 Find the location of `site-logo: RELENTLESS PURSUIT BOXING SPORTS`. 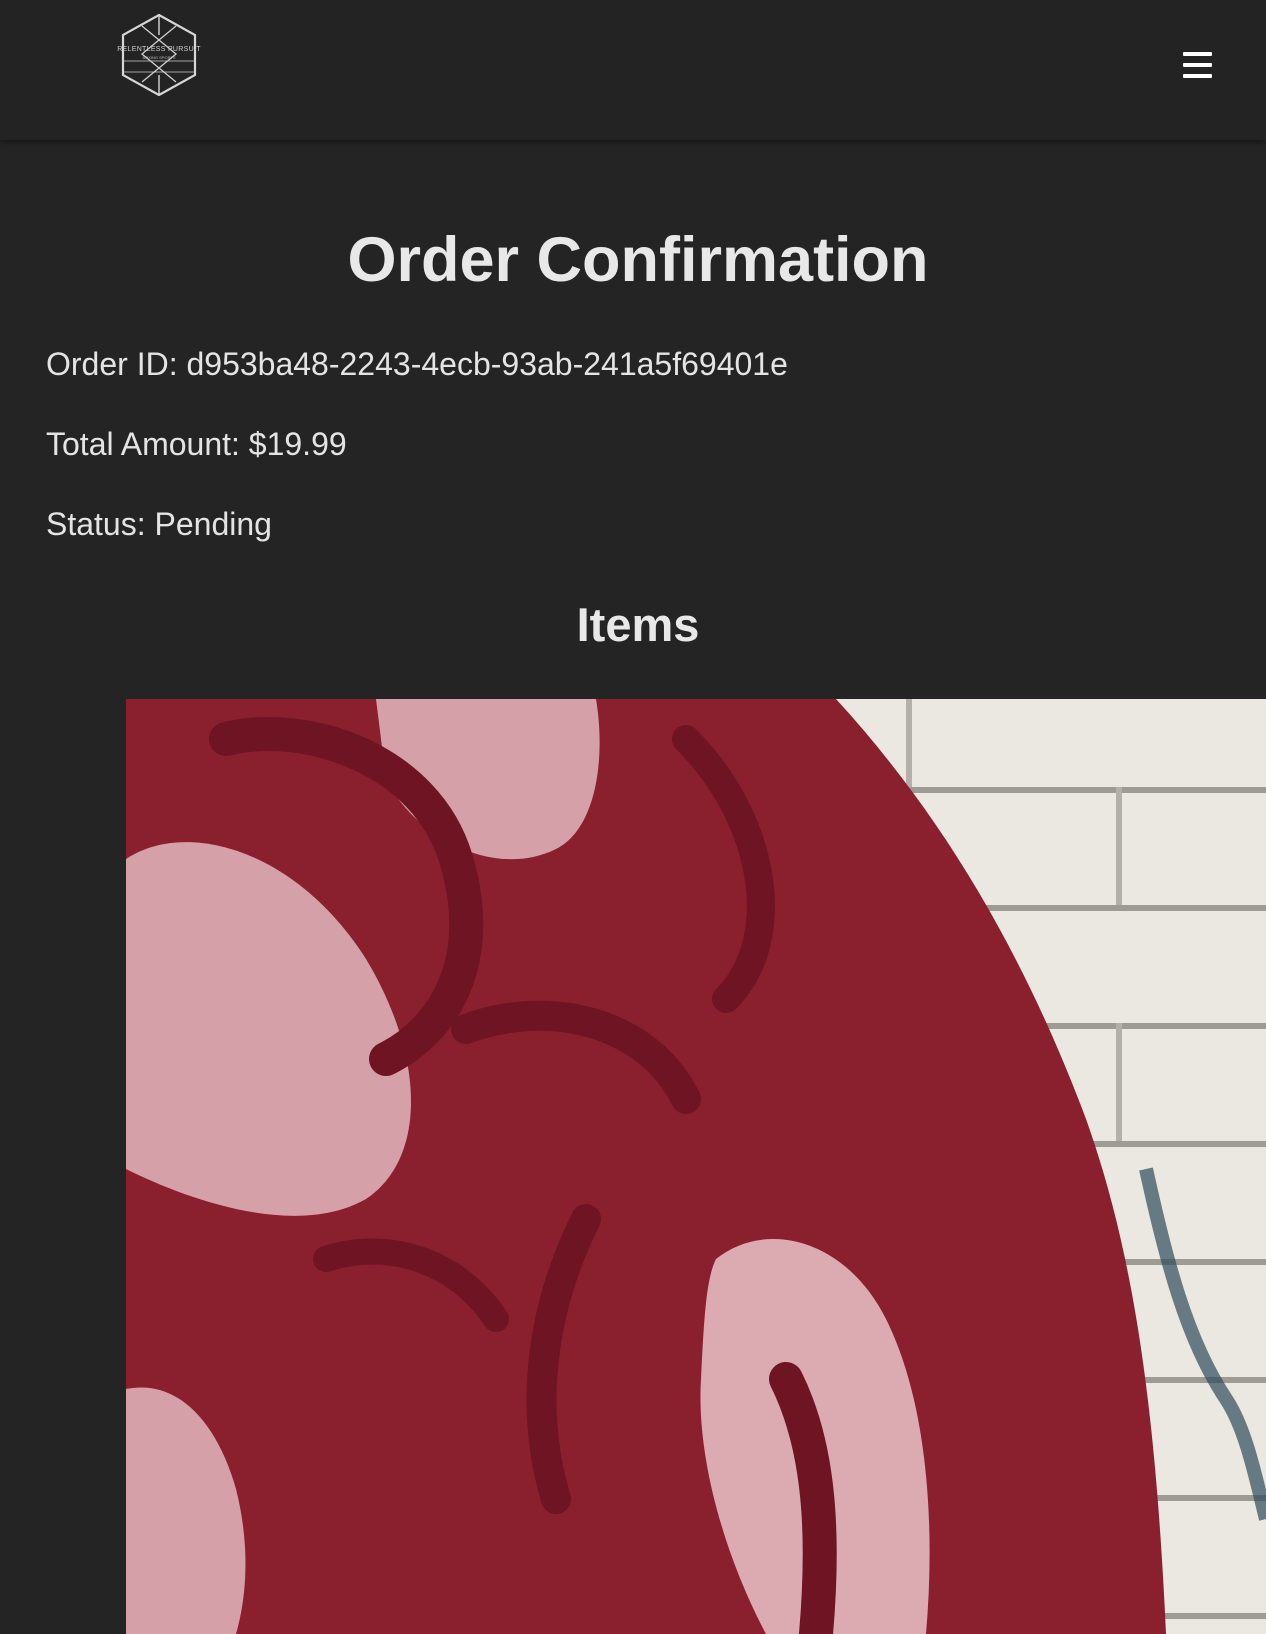

site-logo: RELENTLESS PURSUIT BOXING SPORTS is located at coordinates (159, 54).